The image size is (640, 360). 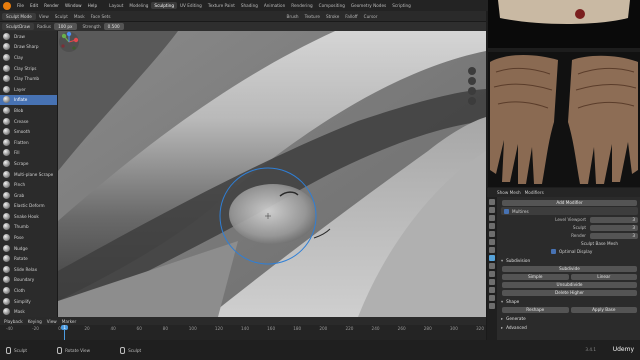 What do you see at coordinates (28, 153) in the screenshot?
I see `brush-item: Fill` at bounding box center [28, 153].